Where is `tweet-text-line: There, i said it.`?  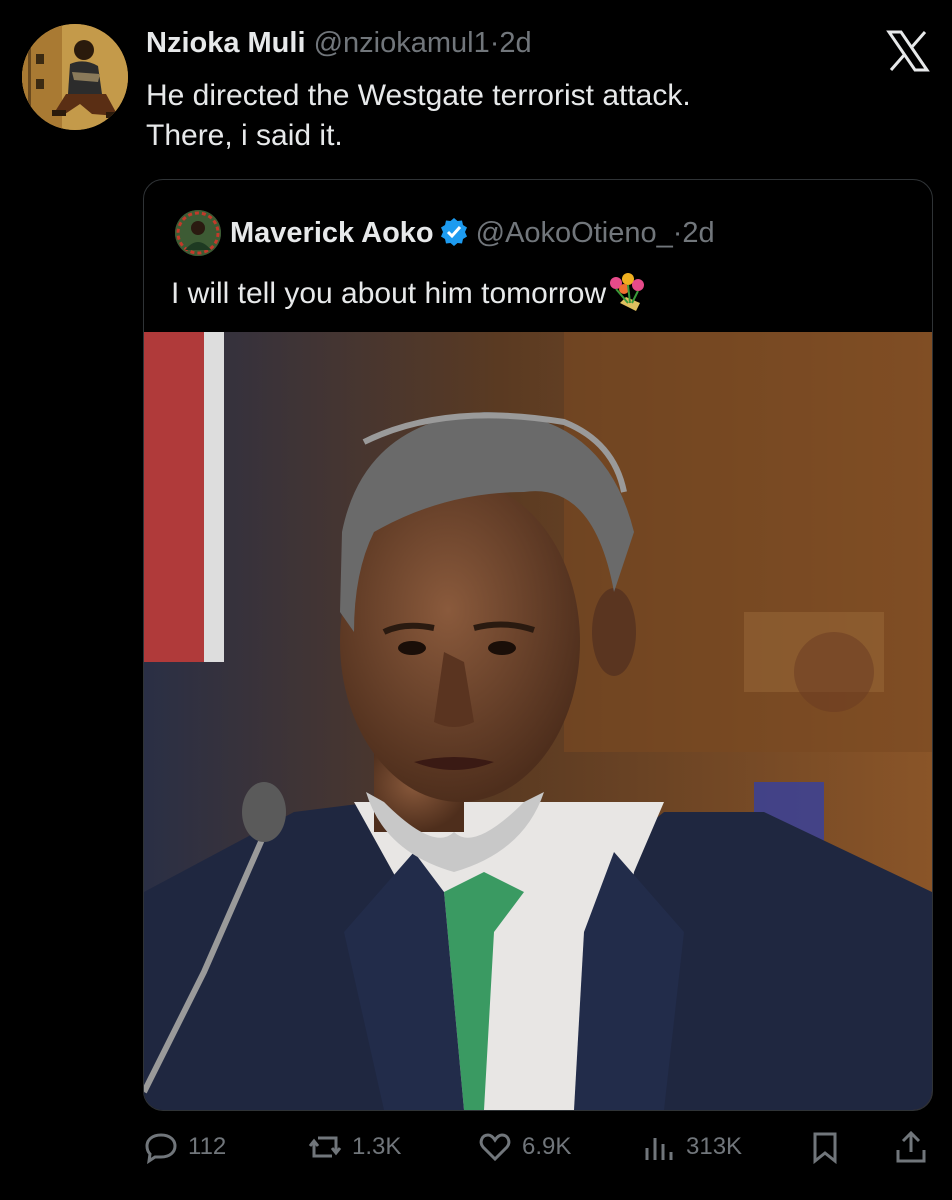 tweet-text-line: There, i said it. is located at coordinates (244, 135).